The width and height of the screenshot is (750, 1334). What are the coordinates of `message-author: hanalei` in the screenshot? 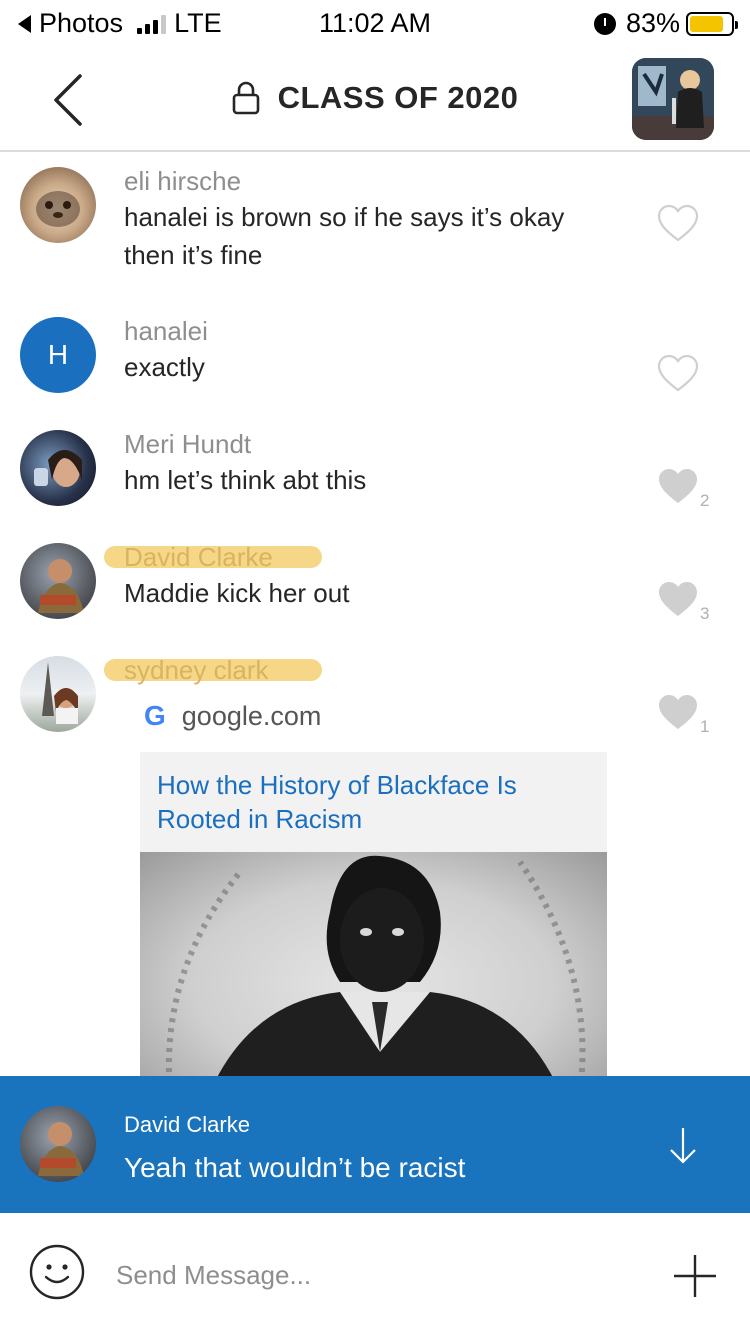 It's located at (166, 331).